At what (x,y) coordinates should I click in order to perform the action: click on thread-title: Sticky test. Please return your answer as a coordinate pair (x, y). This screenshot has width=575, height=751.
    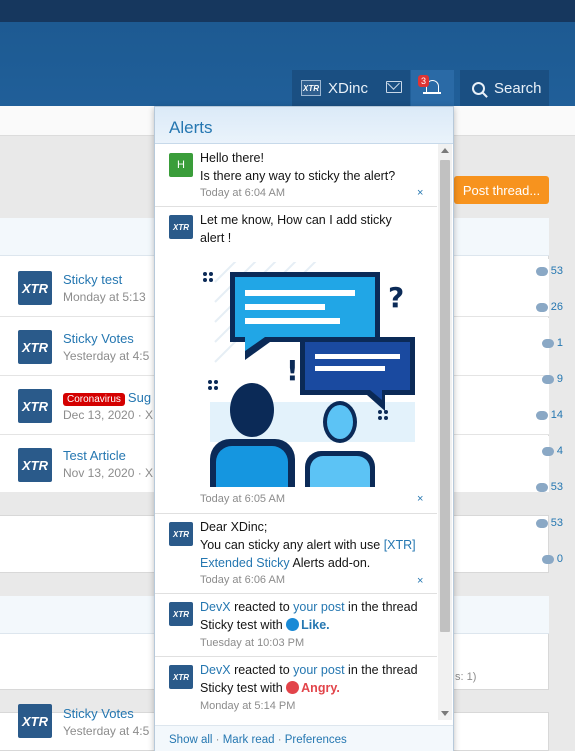
    Looking at the image, I should click on (92, 279).